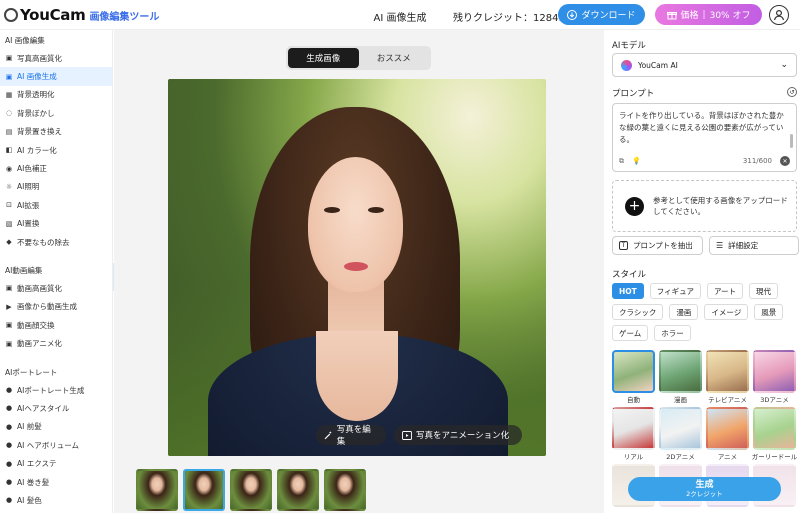 The image size is (800, 513). Describe the element at coordinates (638, 312) in the screenshot. I see `style-chip-classic: クラシック` at that location.